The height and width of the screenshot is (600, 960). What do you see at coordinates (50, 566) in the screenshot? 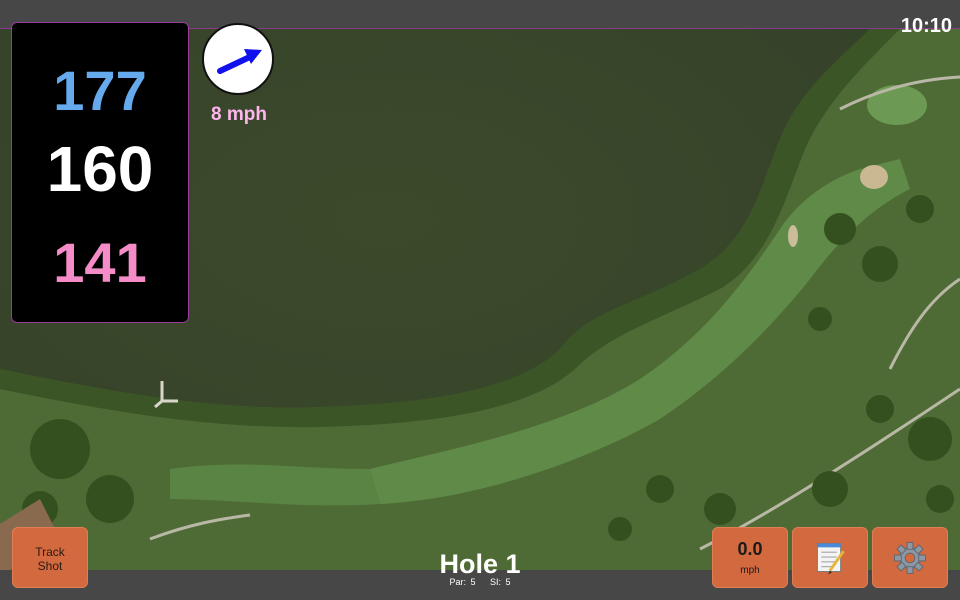
I see `track-shot-label-line2: Shot` at bounding box center [50, 566].